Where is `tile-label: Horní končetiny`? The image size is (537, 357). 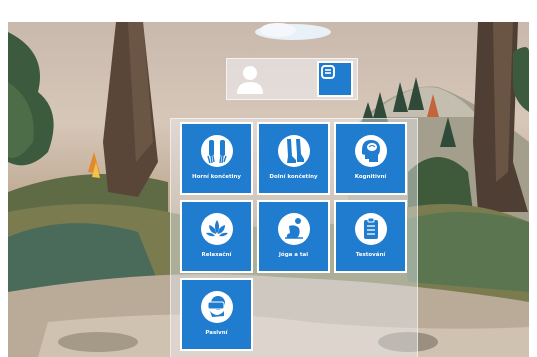 tile-label: Horní končetiny is located at coordinates (216, 177).